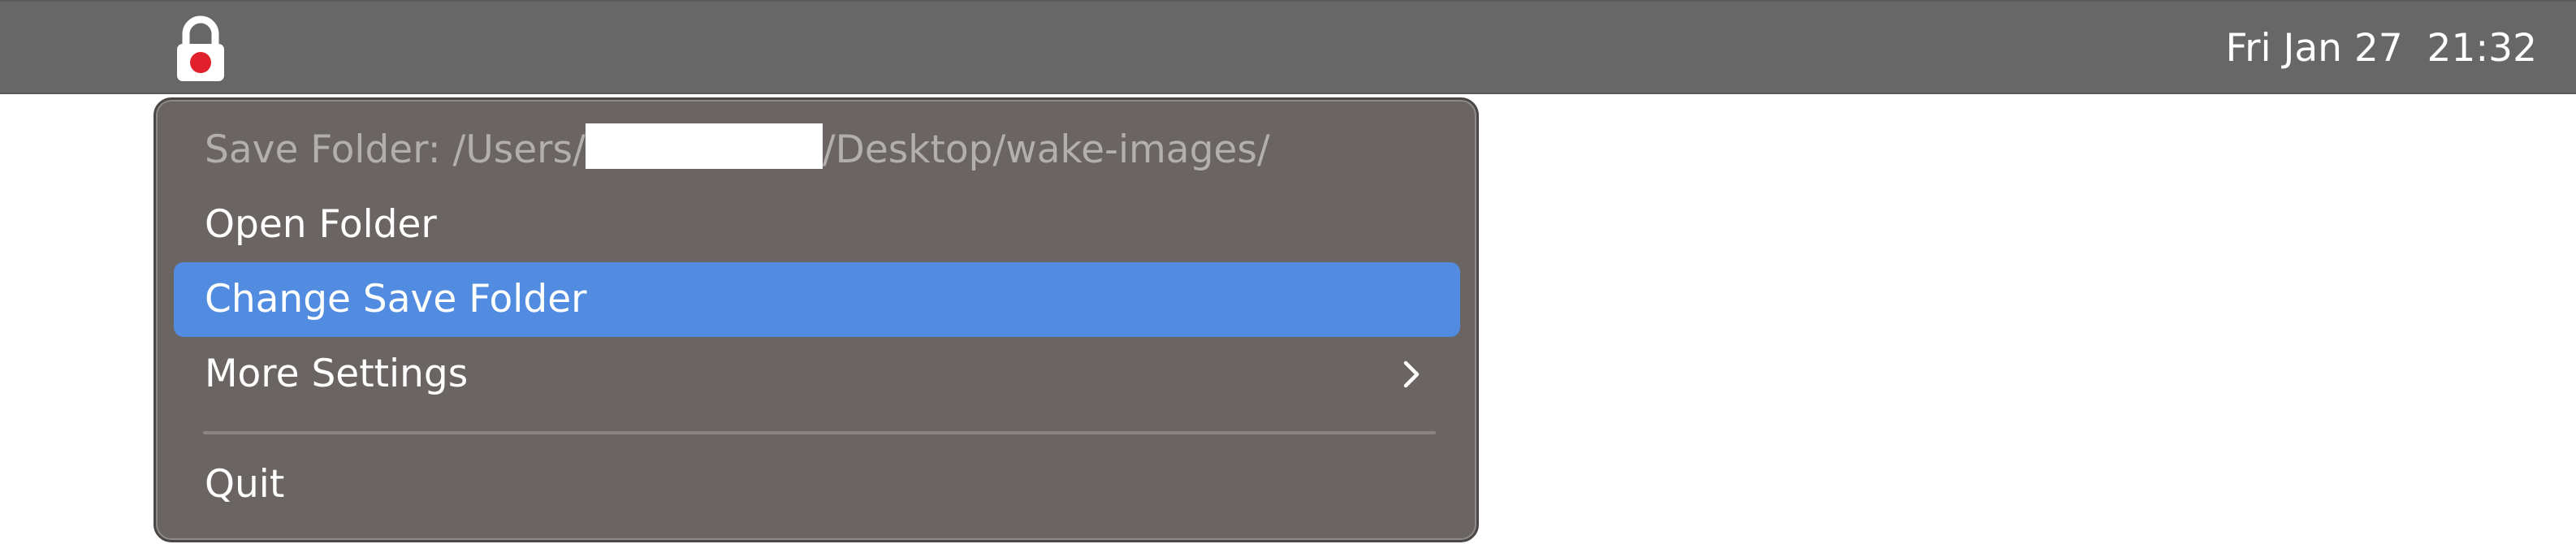 This screenshot has height=544, width=2576. What do you see at coordinates (820, 432) in the screenshot?
I see `menu-separator` at bounding box center [820, 432].